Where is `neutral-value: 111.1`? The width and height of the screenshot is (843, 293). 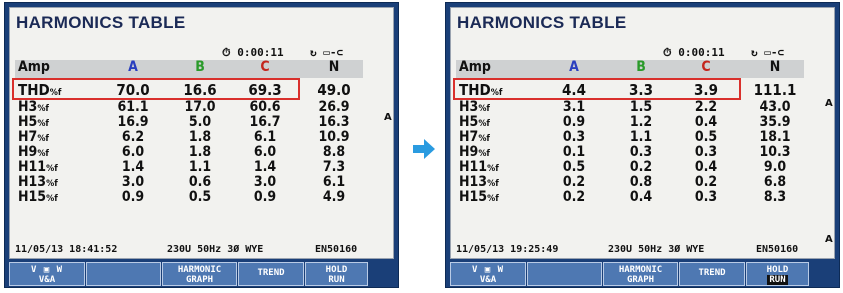
neutral-value: 111.1 is located at coordinates (775, 90).